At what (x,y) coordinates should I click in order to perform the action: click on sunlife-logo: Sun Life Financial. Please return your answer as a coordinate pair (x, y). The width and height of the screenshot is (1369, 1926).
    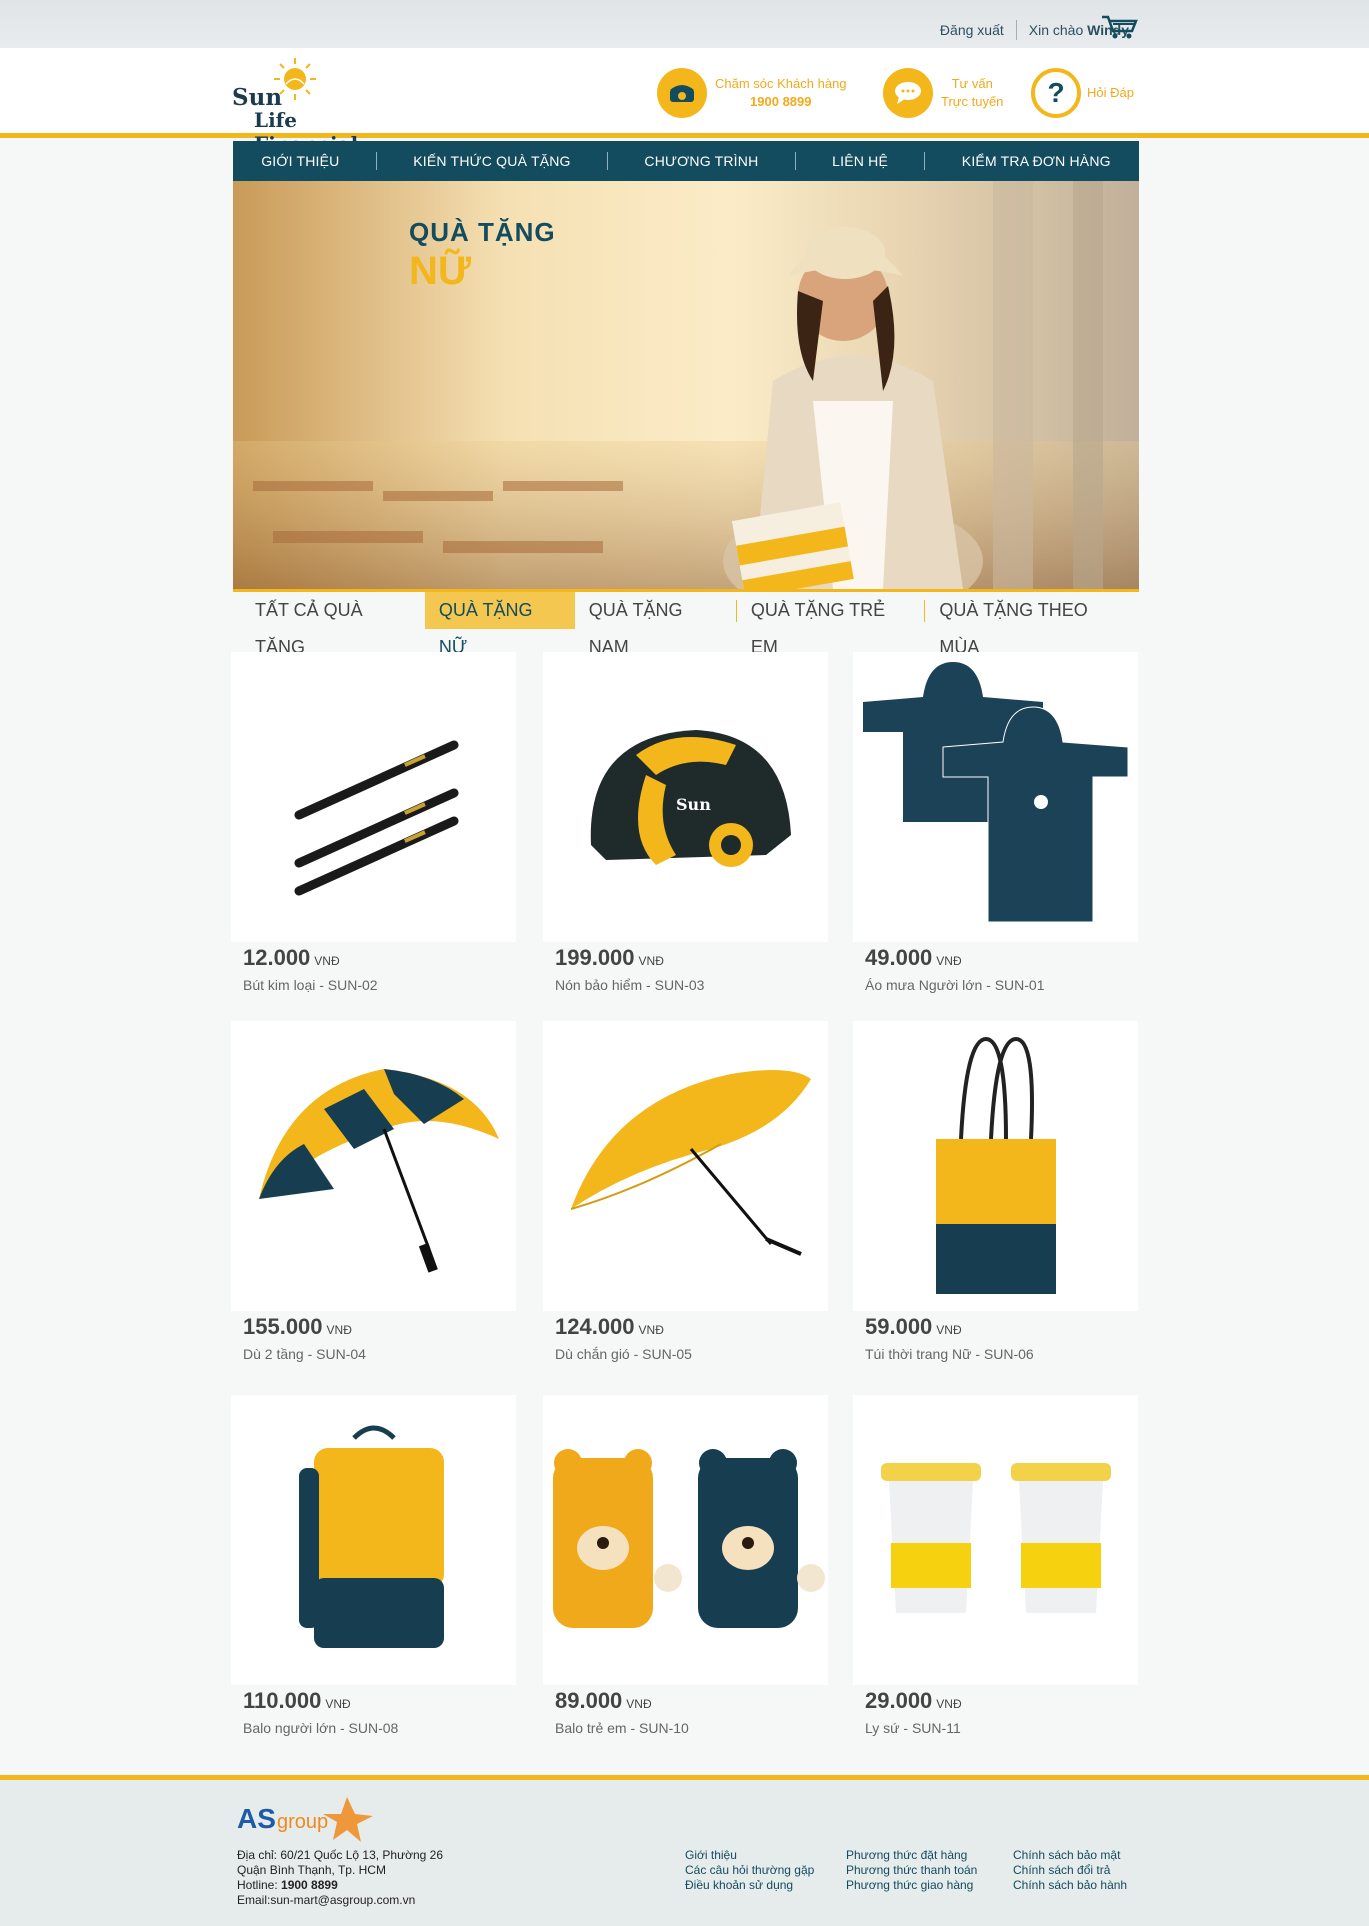
    Looking at the image, I should click on (317, 106).